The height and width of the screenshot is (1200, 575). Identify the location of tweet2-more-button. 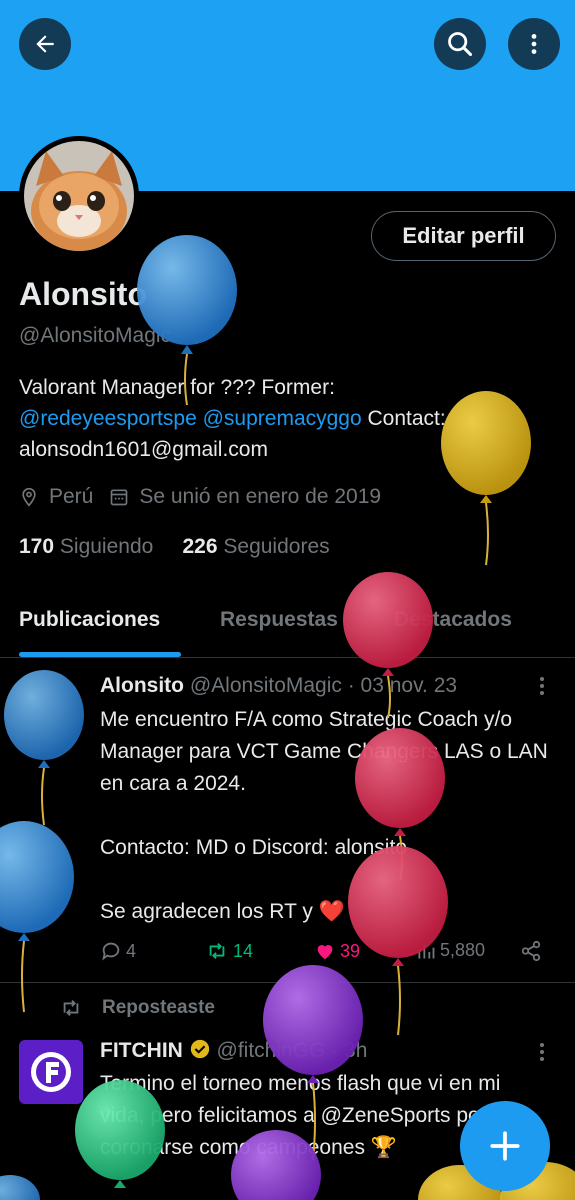
(542, 1055).